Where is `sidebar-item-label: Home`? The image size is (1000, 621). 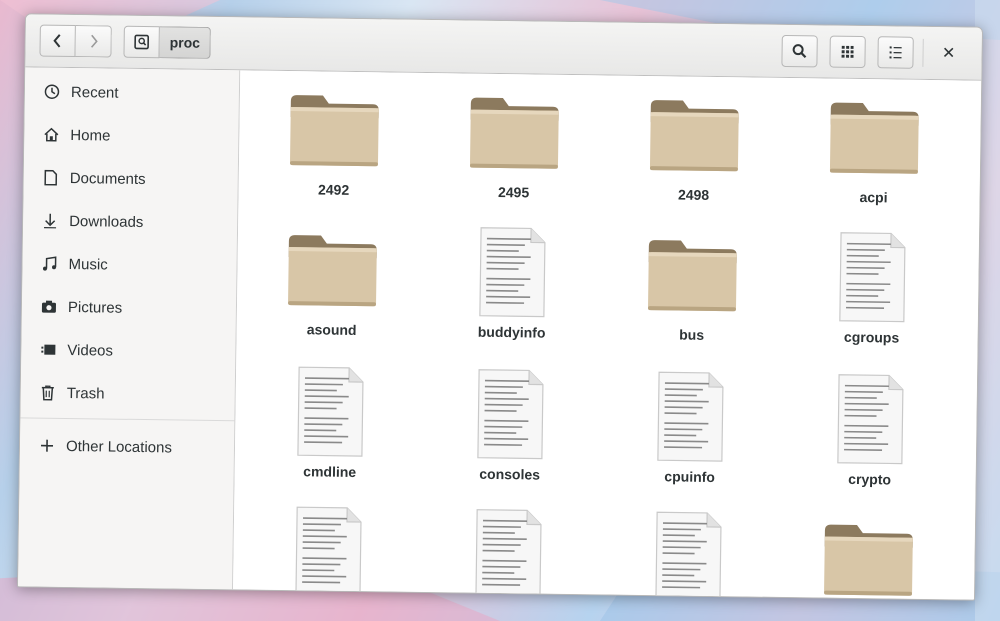
sidebar-item-label: Home is located at coordinates (90, 135).